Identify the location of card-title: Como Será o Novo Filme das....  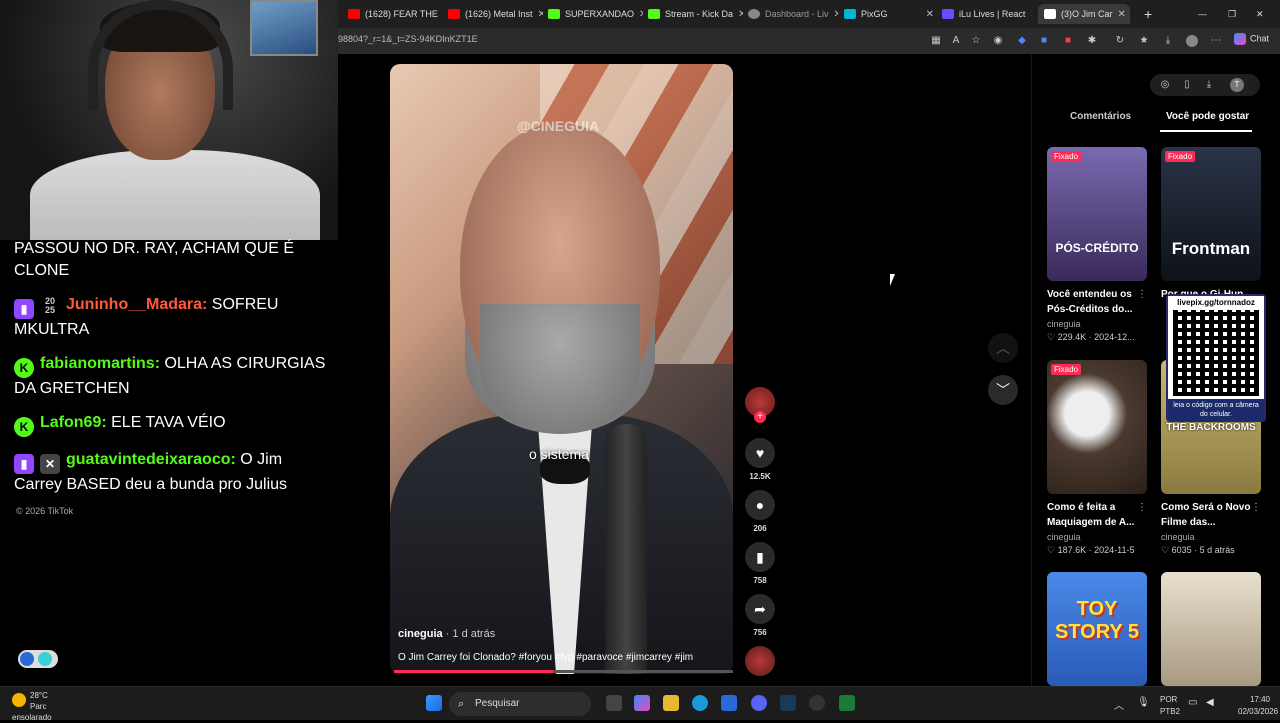
(1211, 515).